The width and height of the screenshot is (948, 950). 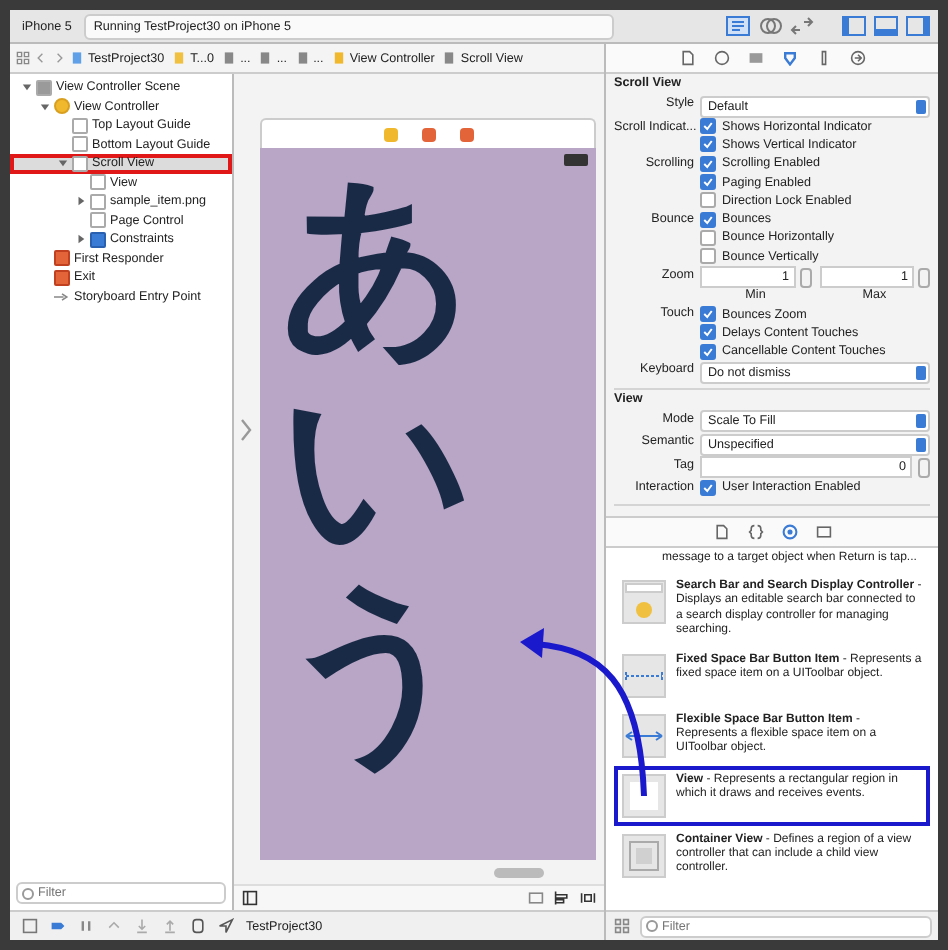 I want to click on assistant-icon, so click(x=770, y=26).